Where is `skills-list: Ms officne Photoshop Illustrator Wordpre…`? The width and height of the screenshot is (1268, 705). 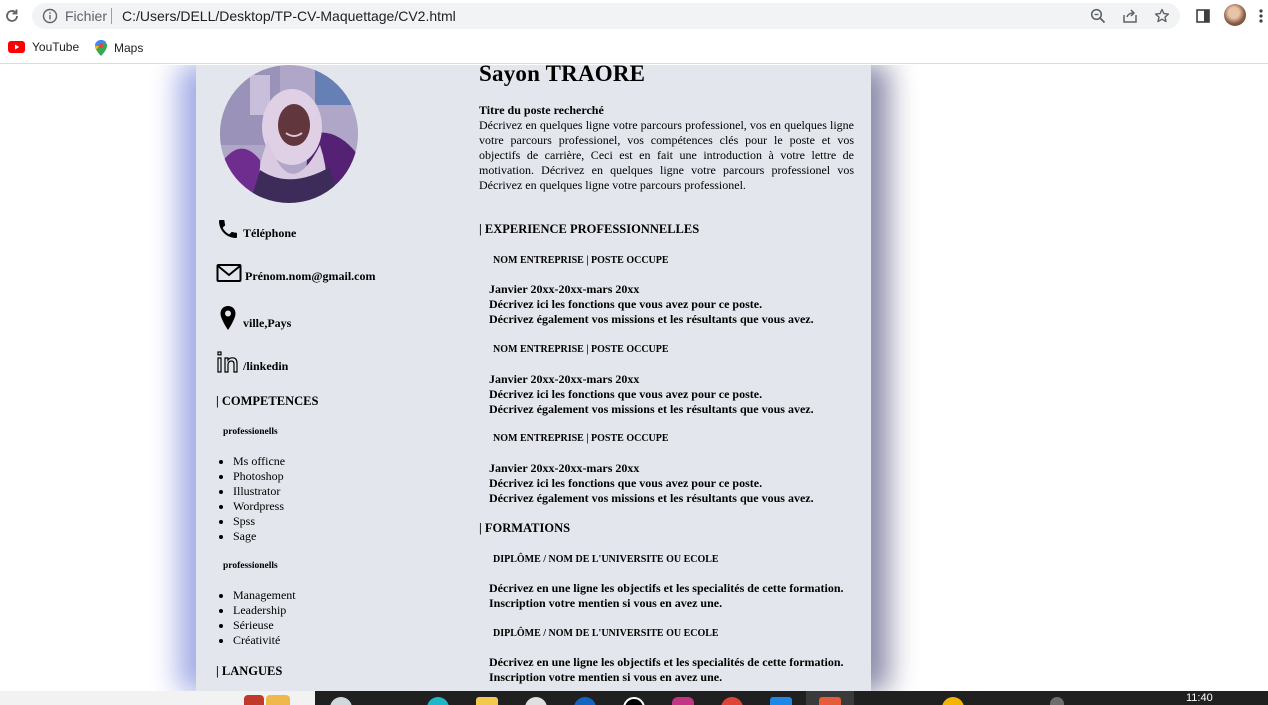
skills-list: Ms officne Photoshop Illustrator Wordpre… is located at coordinates (250, 499).